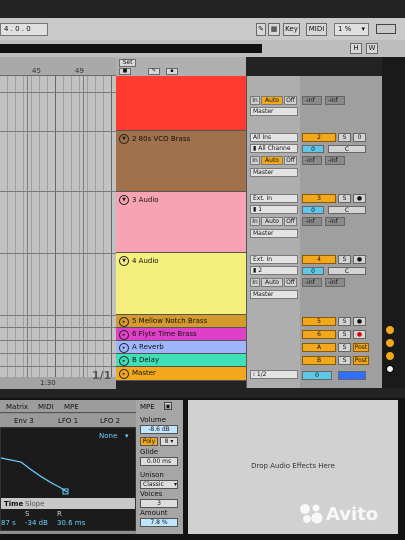 The image size is (405, 540). I want to click on tab-midi: MIDI, so click(46, 407).